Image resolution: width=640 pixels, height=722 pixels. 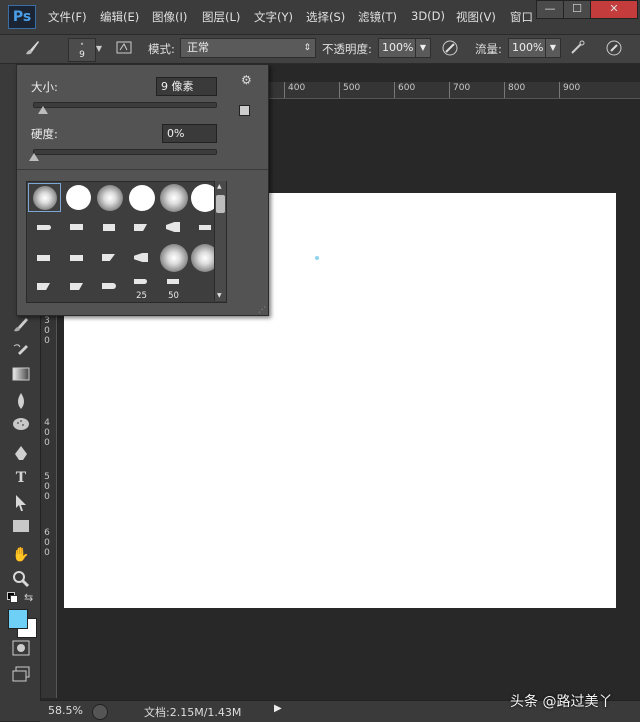 What do you see at coordinates (578, 49) in the screenshot?
I see `airbrush-icon` at bounding box center [578, 49].